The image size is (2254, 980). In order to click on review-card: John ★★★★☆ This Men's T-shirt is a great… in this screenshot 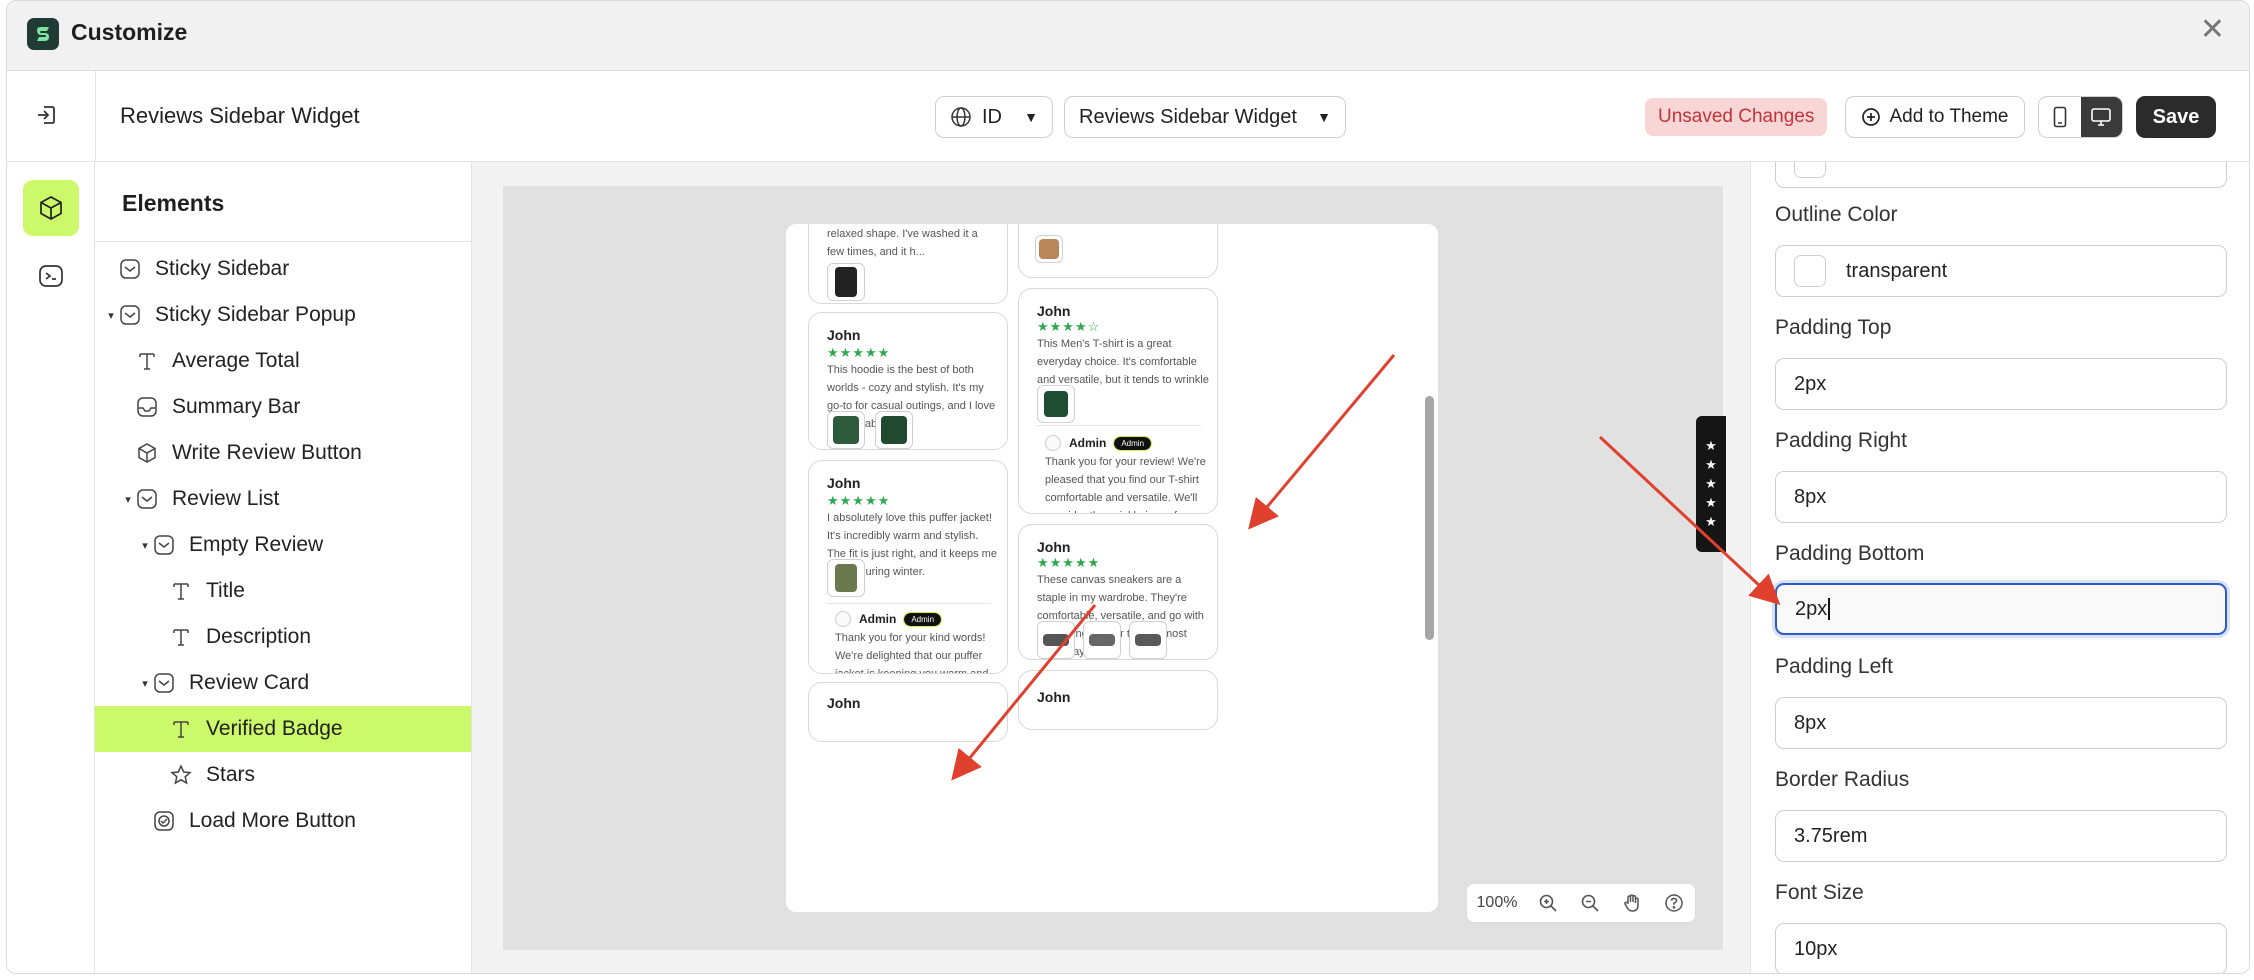, I will do `click(1118, 401)`.